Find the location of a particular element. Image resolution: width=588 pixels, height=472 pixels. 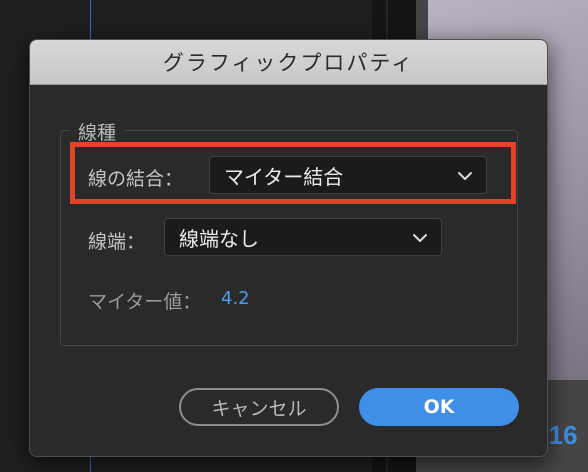

dialog-title: グラフィックプロパティ is located at coordinates (288, 63).